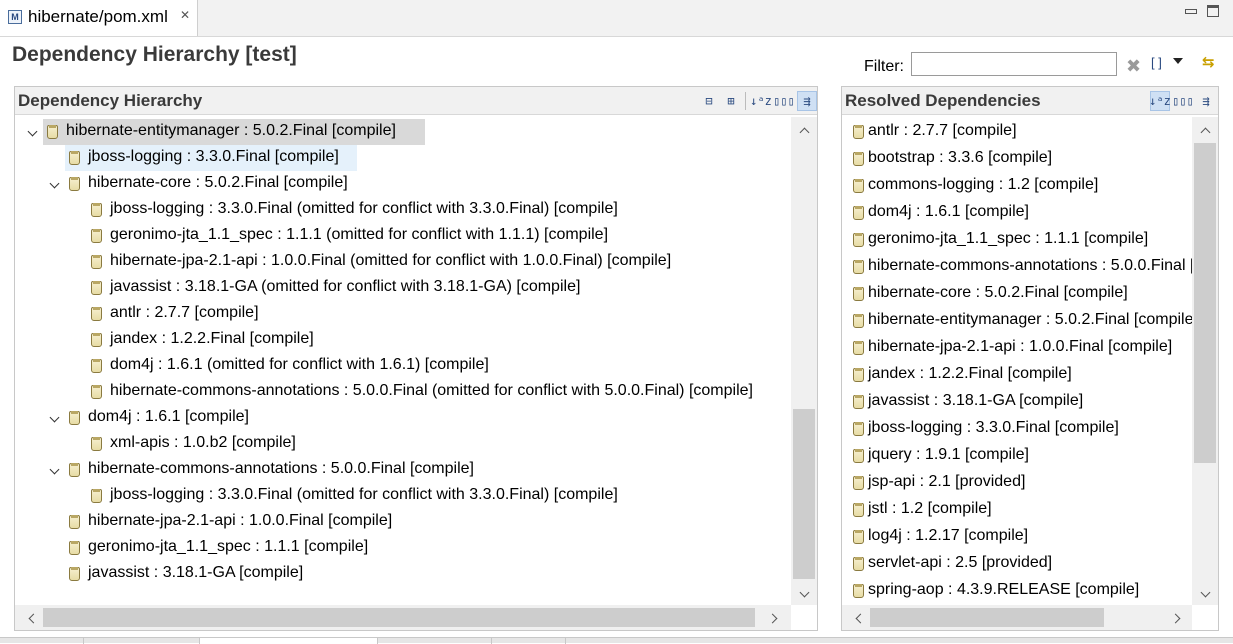 The image size is (1233, 644). I want to click on minimize-icon, so click(1190, 11).